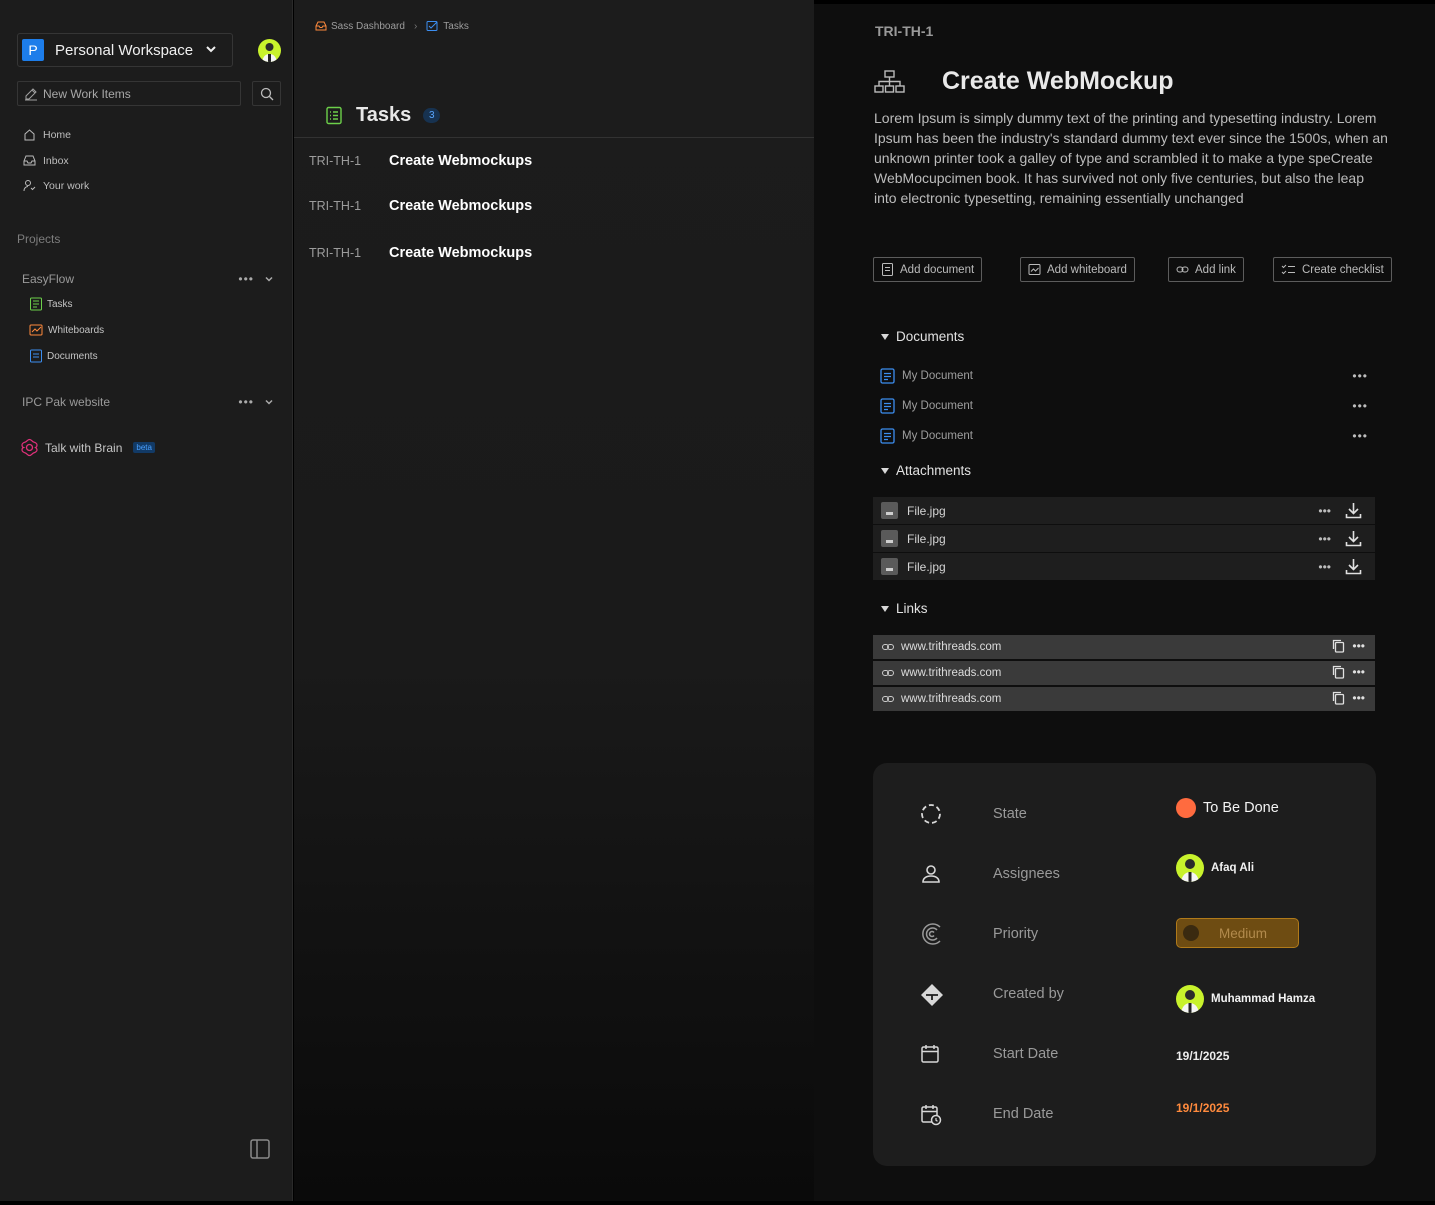  I want to click on create-checklist-label: Create checklist, so click(1343, 269).